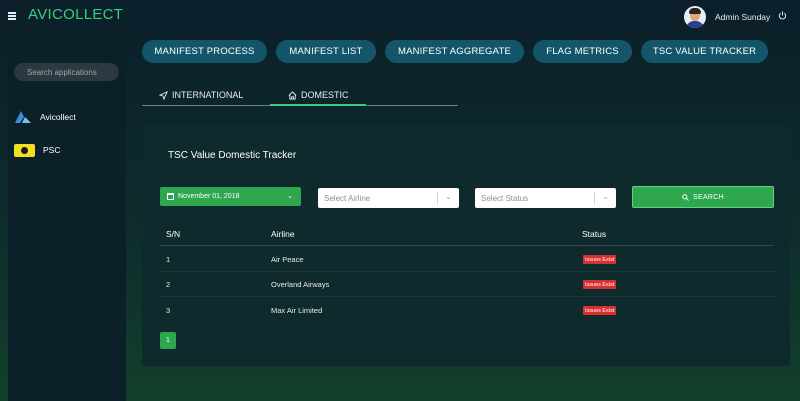 This screenshot has width=800, height=401. Describe the element at coordinates (168, 310) in the screenshot. I see `row-sn: 3` at that location.